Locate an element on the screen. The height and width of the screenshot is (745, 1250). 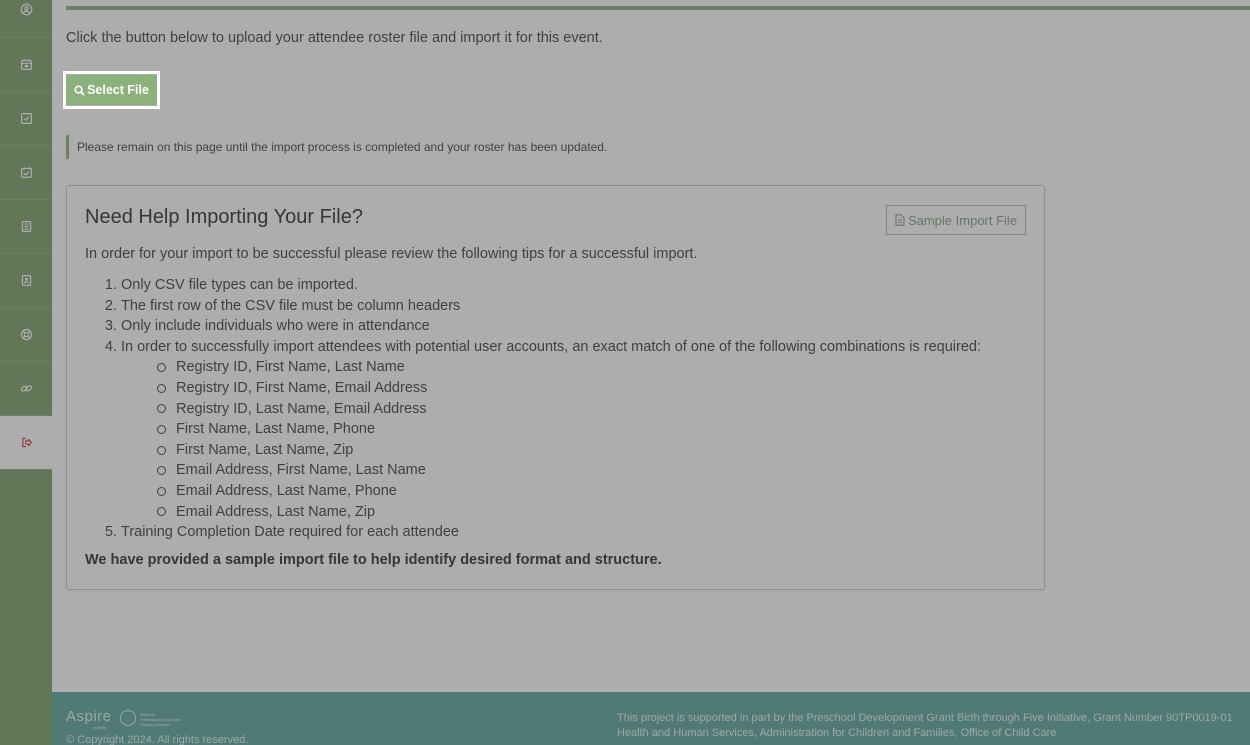
tip-number: 3. is located at coordinates (110, 326).